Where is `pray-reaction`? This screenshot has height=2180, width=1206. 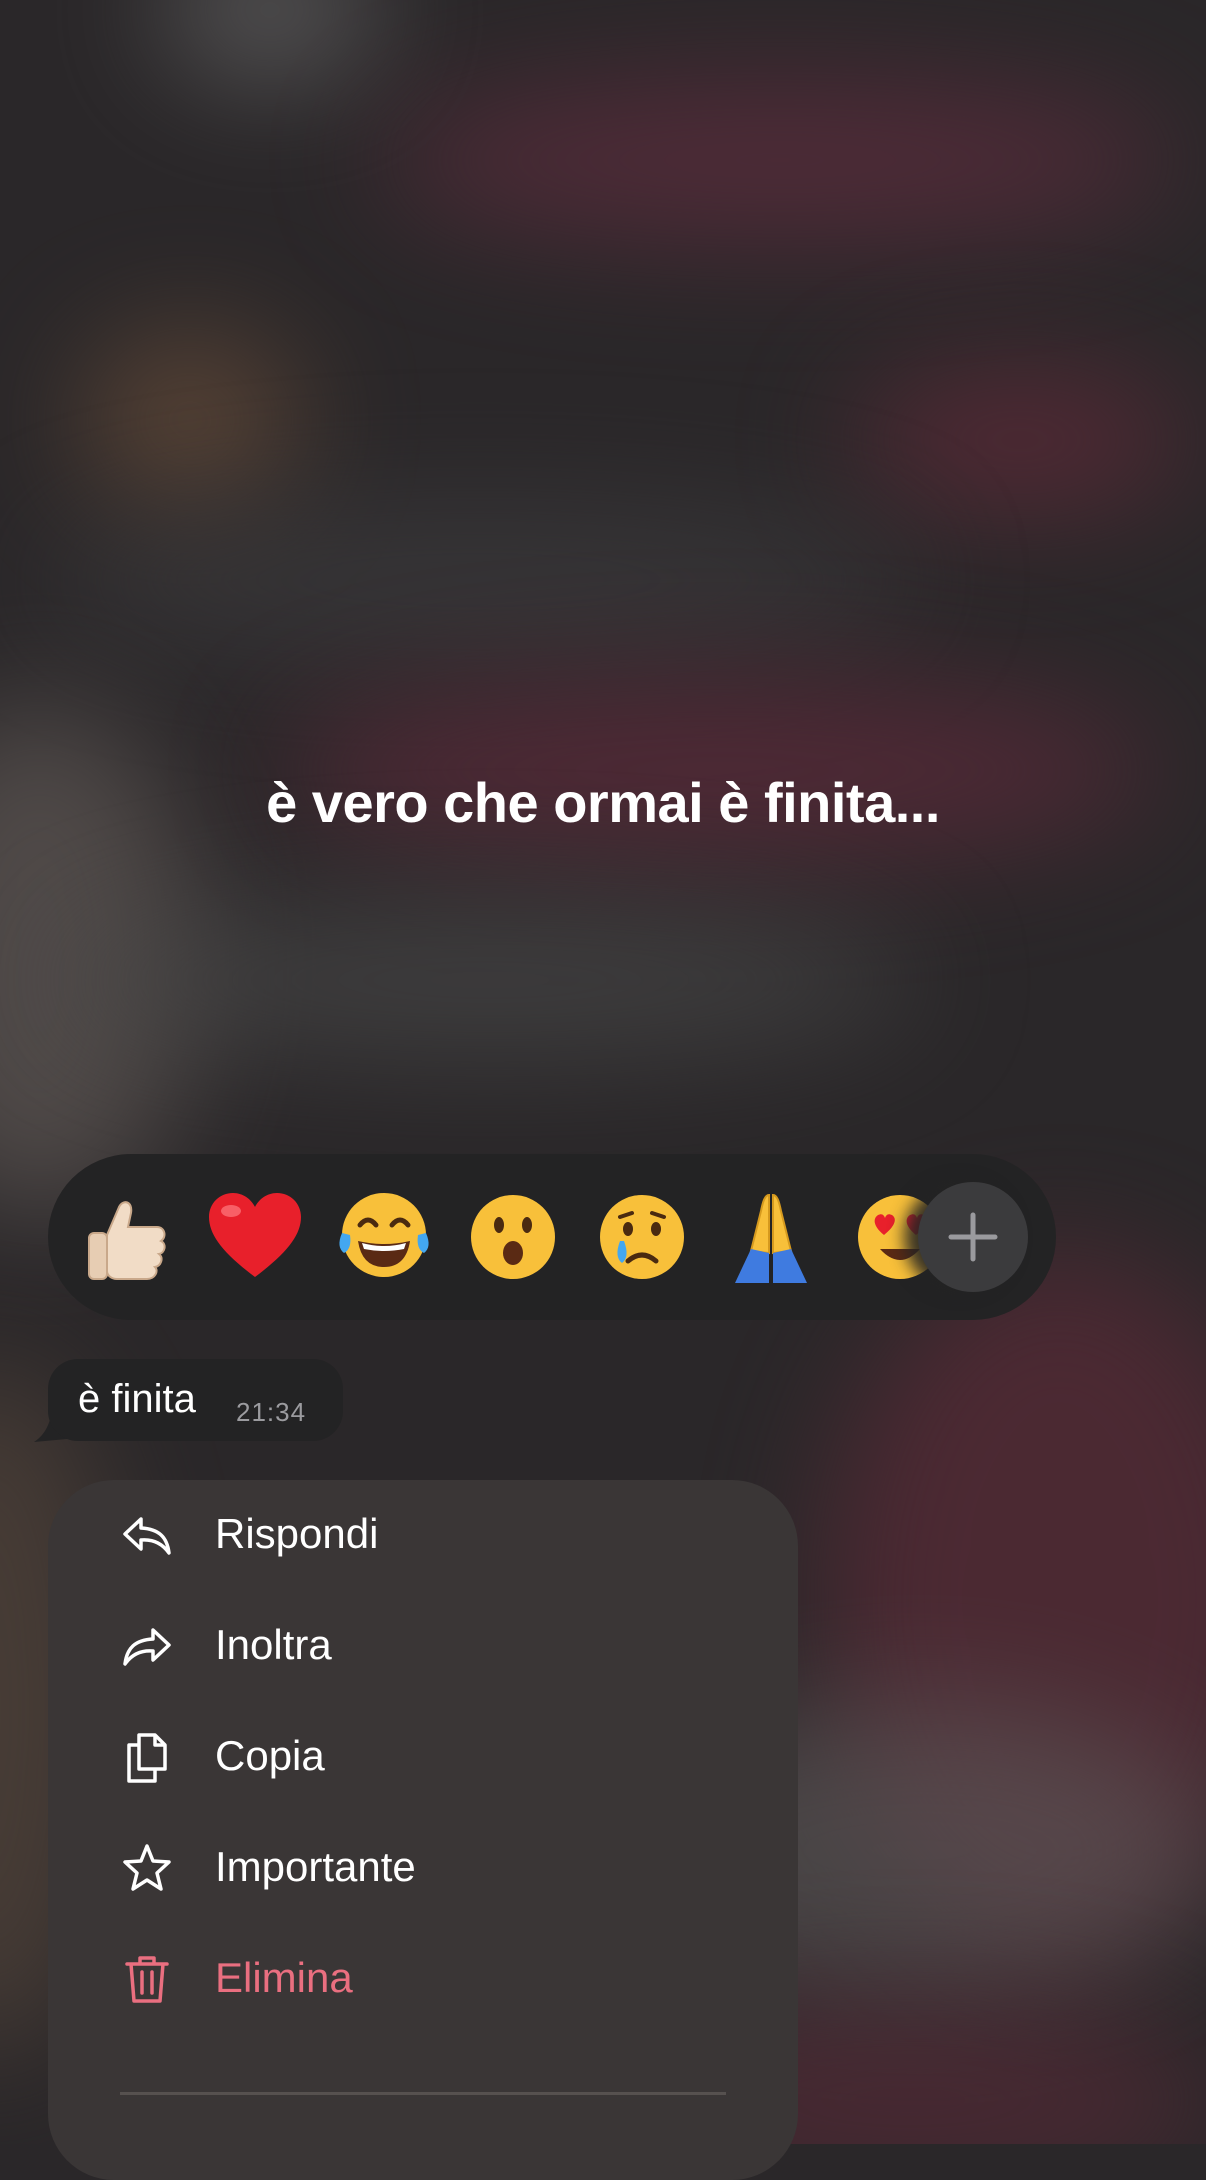 pray-reaction is located at coordinates (771, 1237).